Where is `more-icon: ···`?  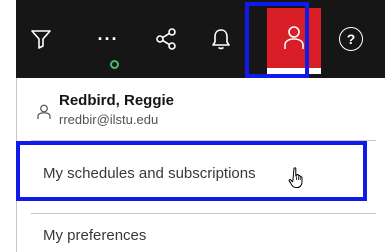
more-icon: ··· is located at coordinates (108, 38).